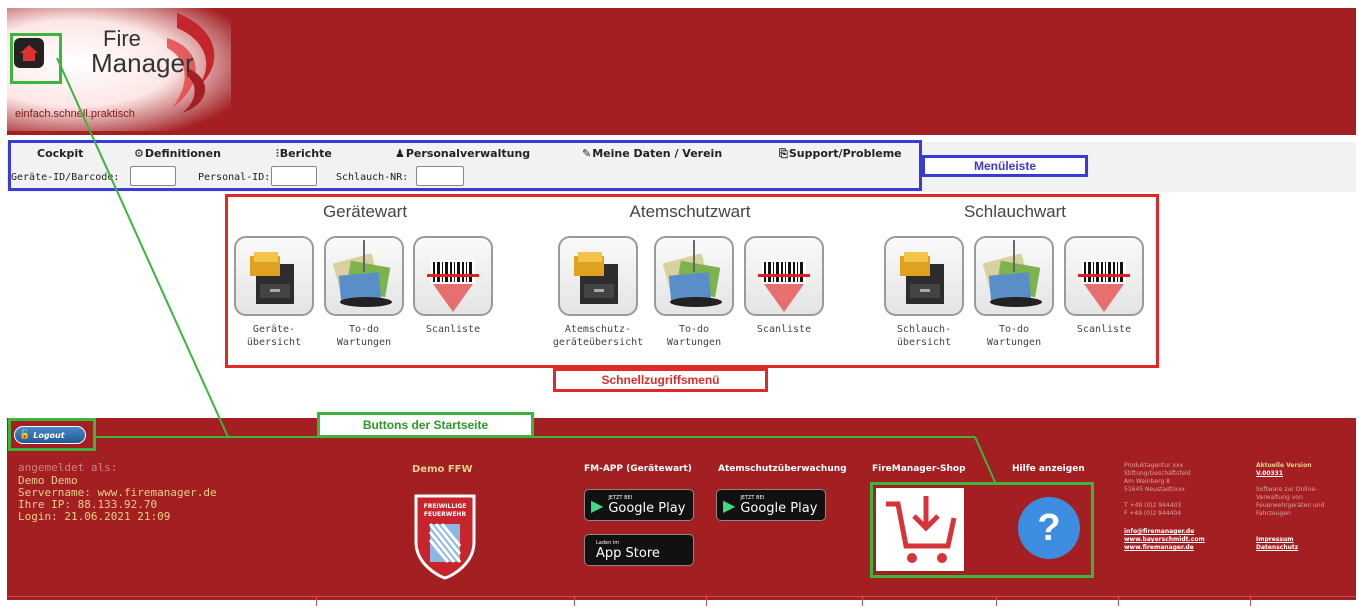 Image resolution: width=1359 pixels, height=616 pixels. What do you see at coordinates (1159, 548) in the screenshot?
I see `link-firemanager: www.firemanager.de` at bounding box center [1159, 548].